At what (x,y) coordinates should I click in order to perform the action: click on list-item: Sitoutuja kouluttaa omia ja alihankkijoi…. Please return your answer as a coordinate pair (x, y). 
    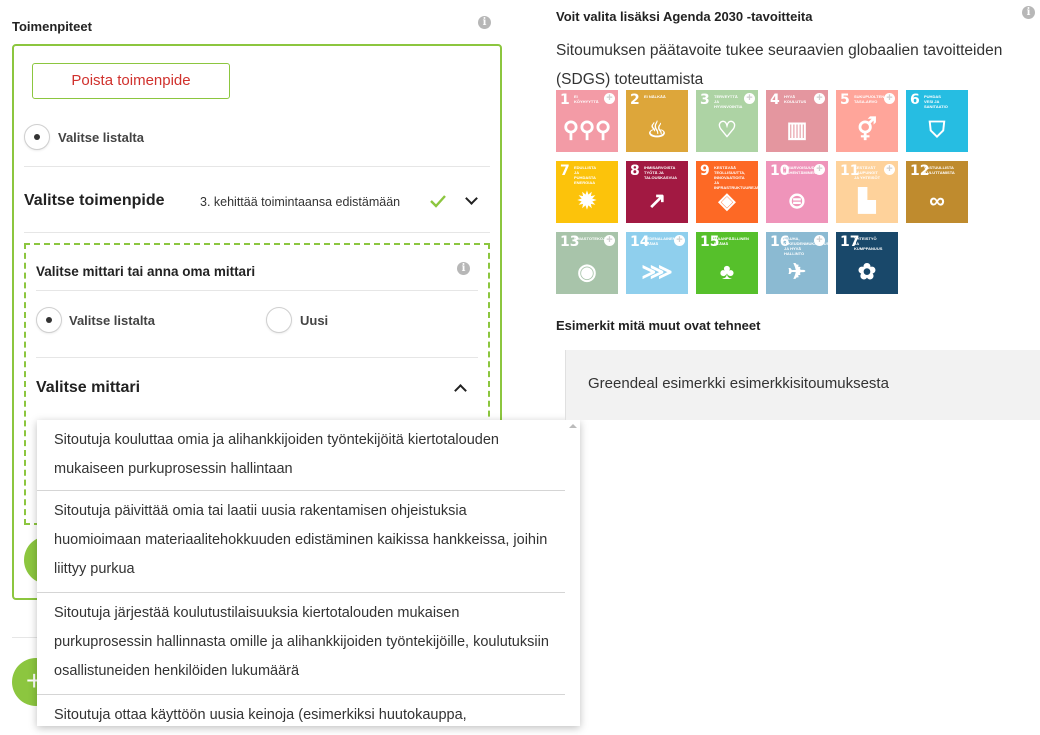
    Looking at the image, I should click on (301, 455).